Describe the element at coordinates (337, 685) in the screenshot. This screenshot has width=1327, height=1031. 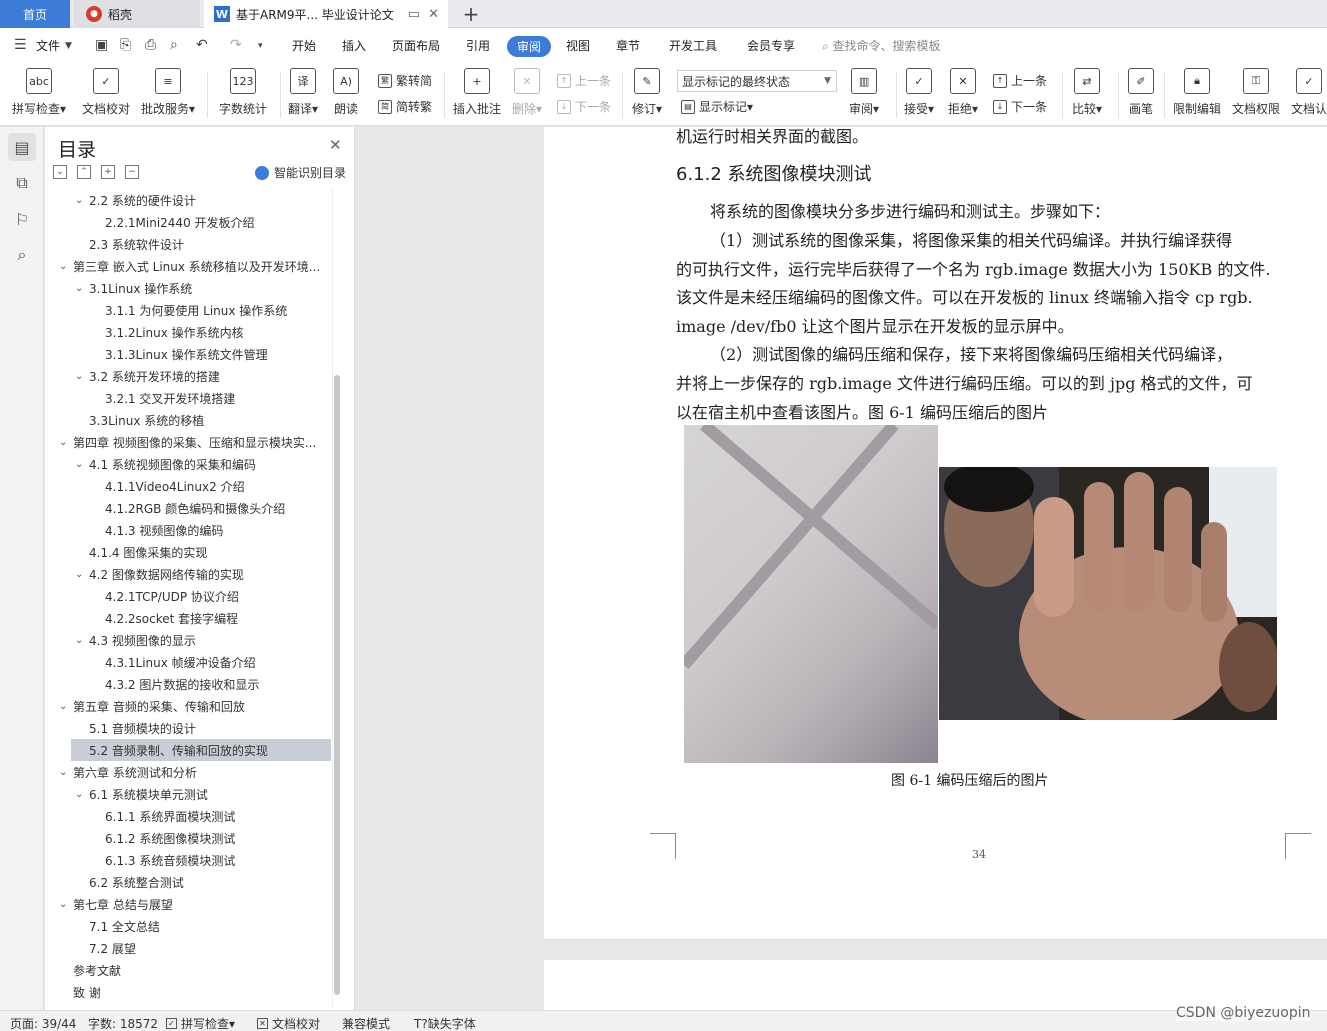
I see `toc-scrollbar-thumb` at that location.